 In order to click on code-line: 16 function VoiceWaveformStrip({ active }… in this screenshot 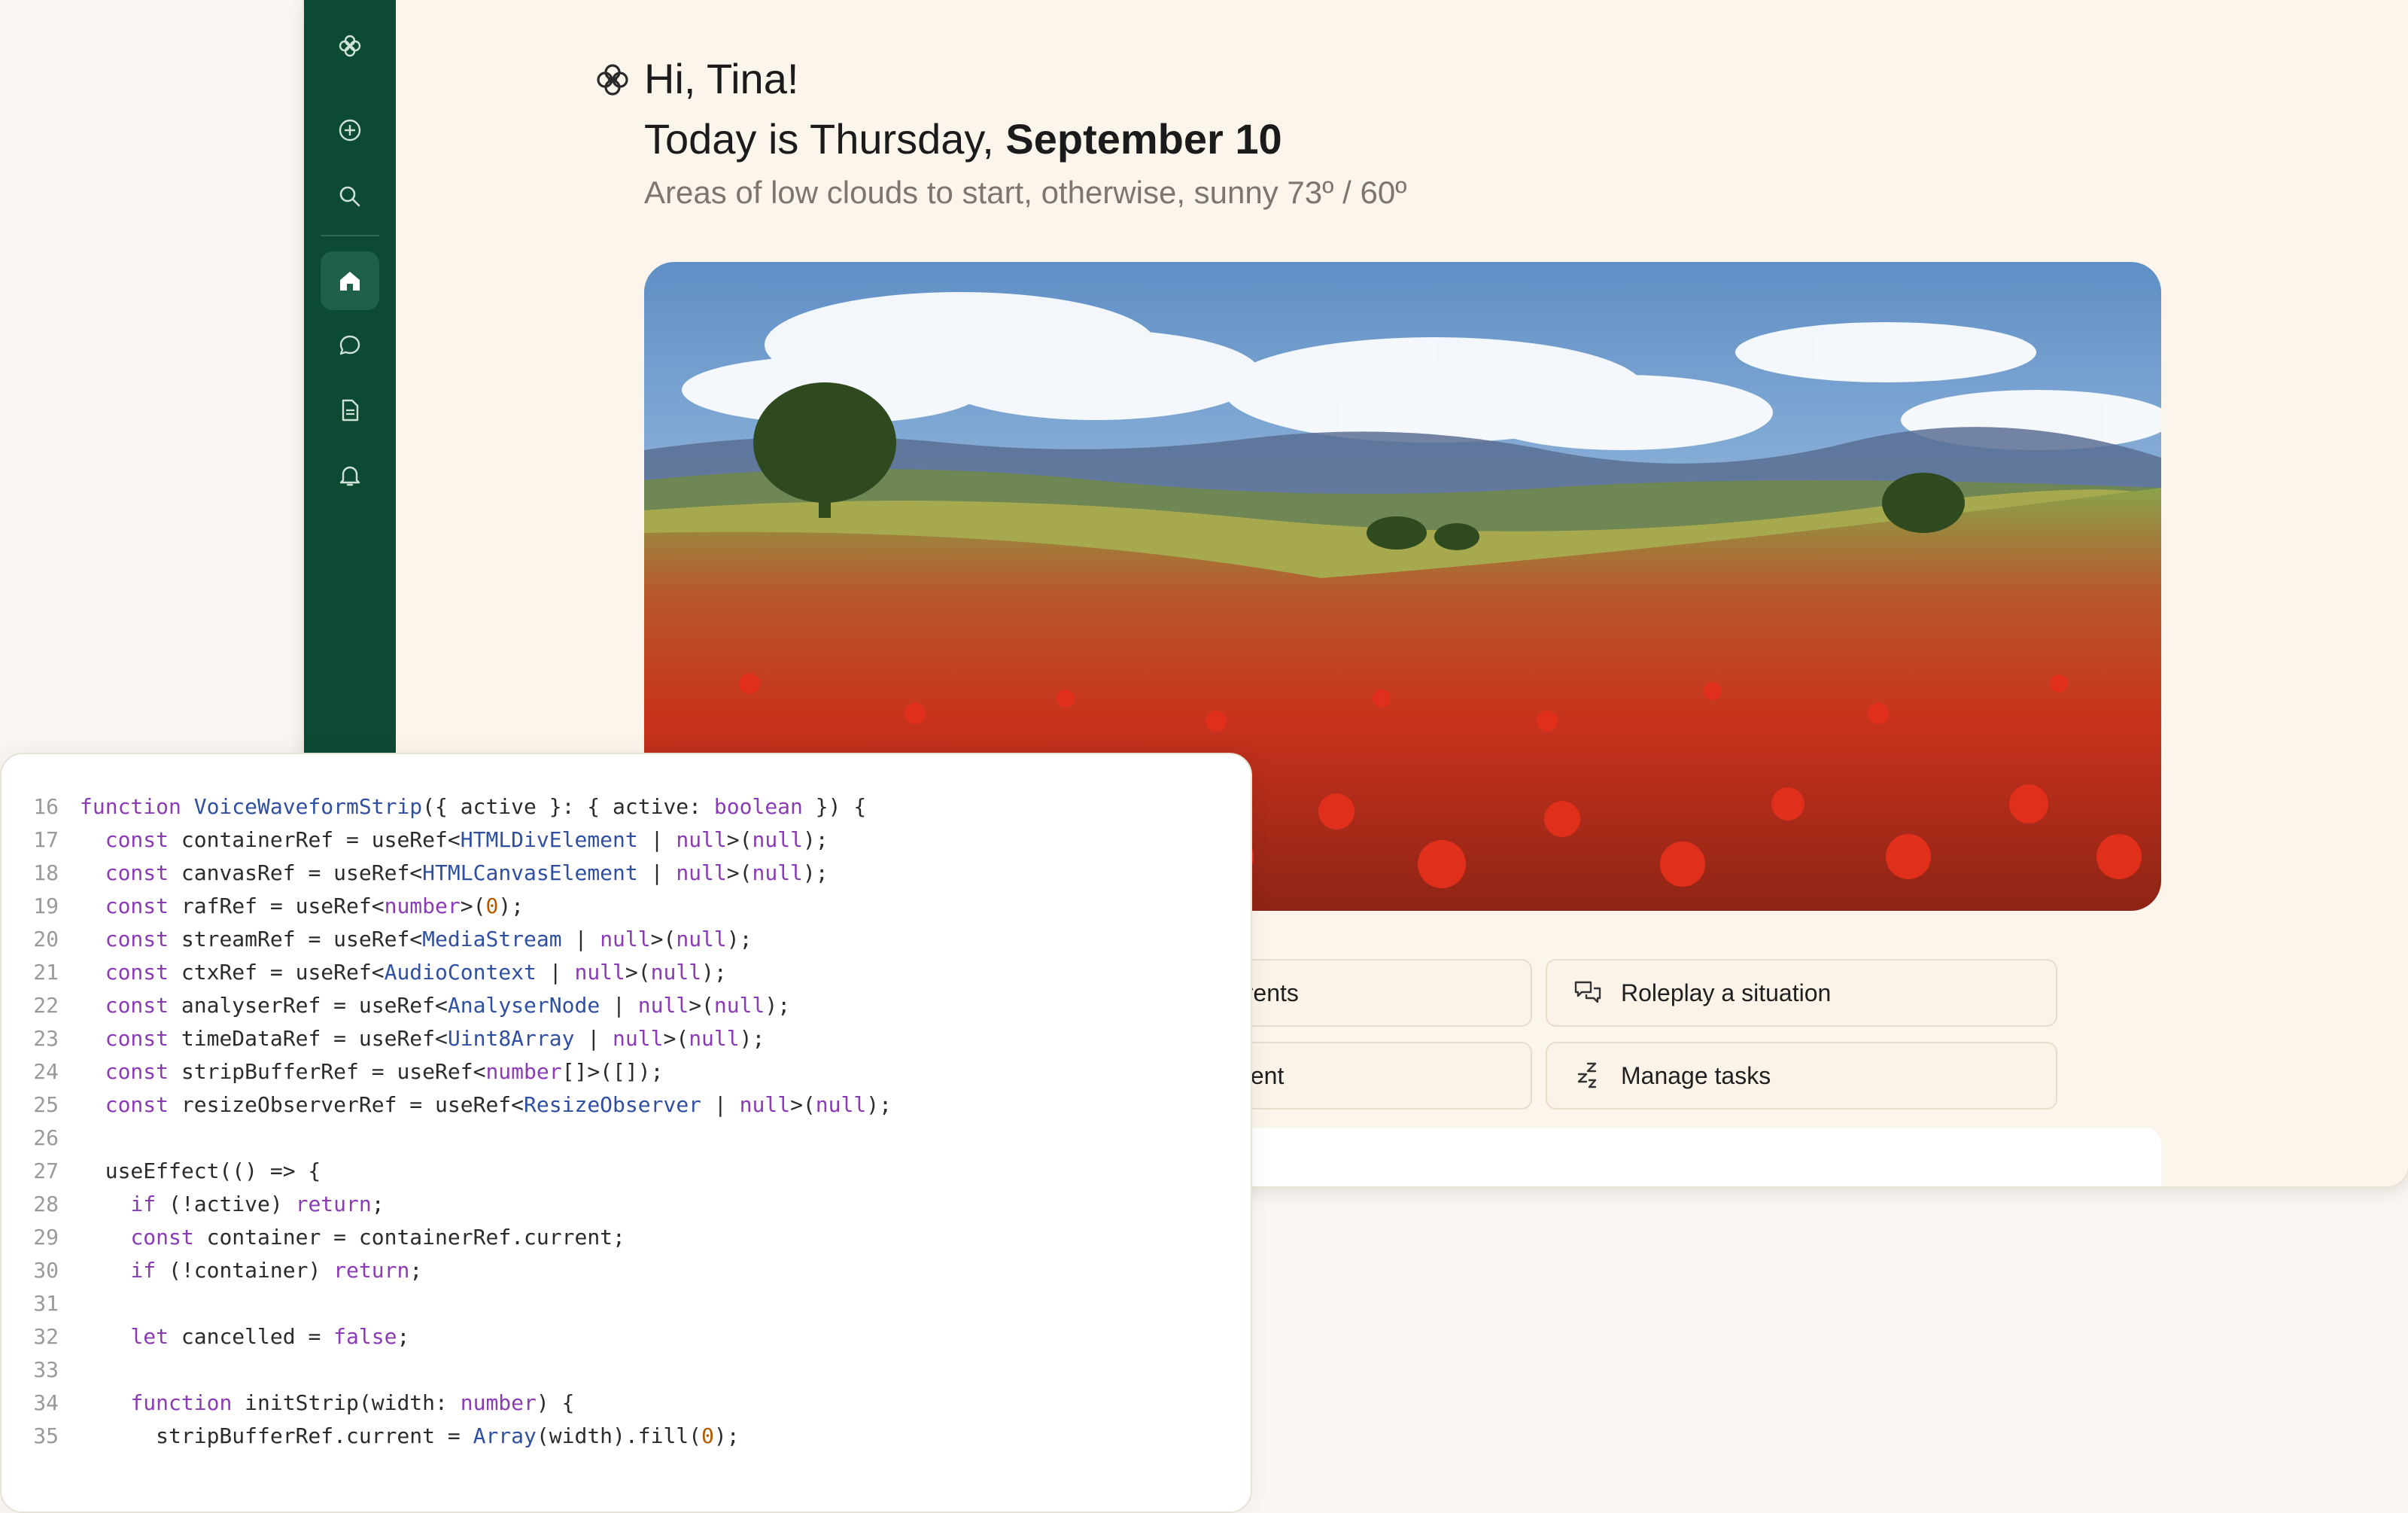, I will do `click(447, 806)`.